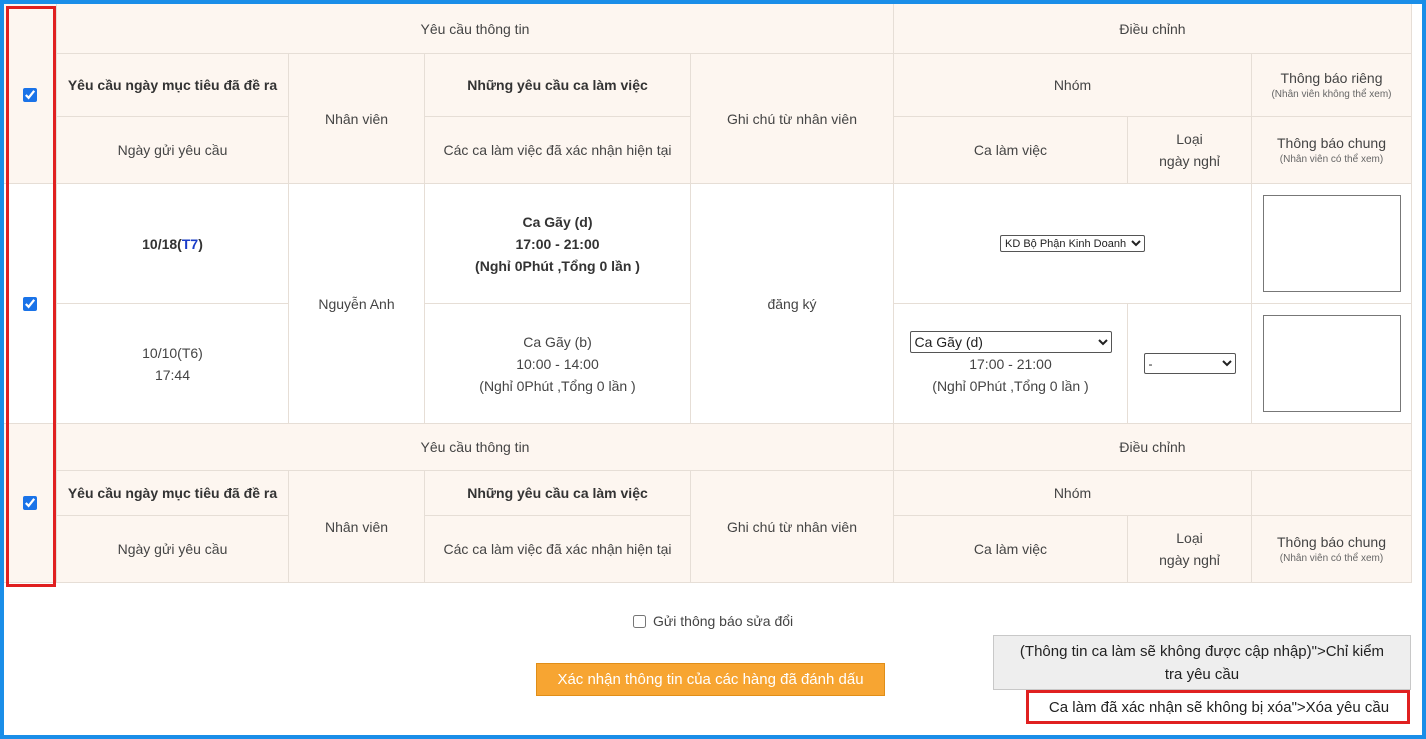  Describe the element at coordinates (1331, 78) in the screenshot. I see `private-notice-label: Thông báo riêng` at that location.